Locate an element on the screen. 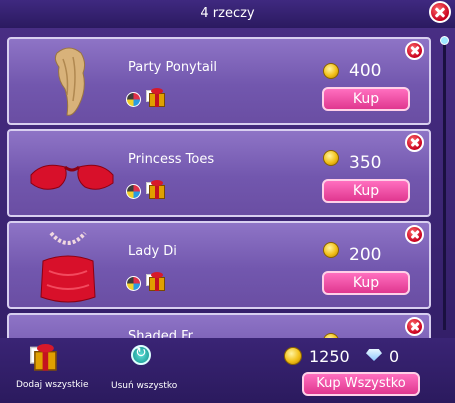 The height and width of the screenshot is (403, 455). red-top-pearls-icon is located at coordinates (68, 267).